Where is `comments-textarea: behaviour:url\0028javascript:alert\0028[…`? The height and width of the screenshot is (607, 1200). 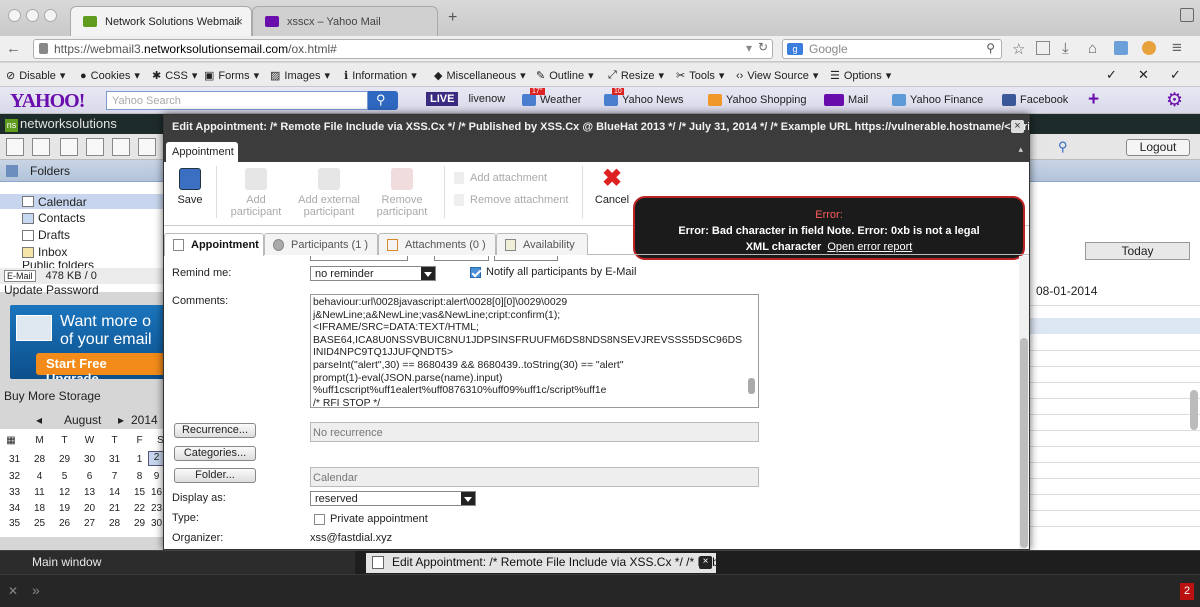
comments-textarea: behaviour:url\0028javascript:alert\0028[… is located at coordinates (534, 351).